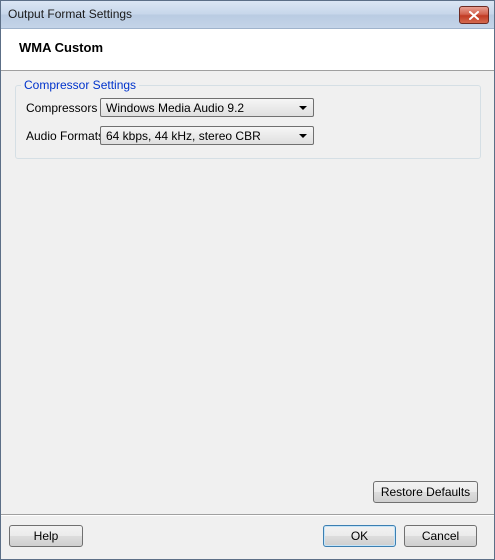 Image resolution: width=495 pixels, height=560 pixels. I want to click on group-legend: Compressor Settings, so click(80, 85).